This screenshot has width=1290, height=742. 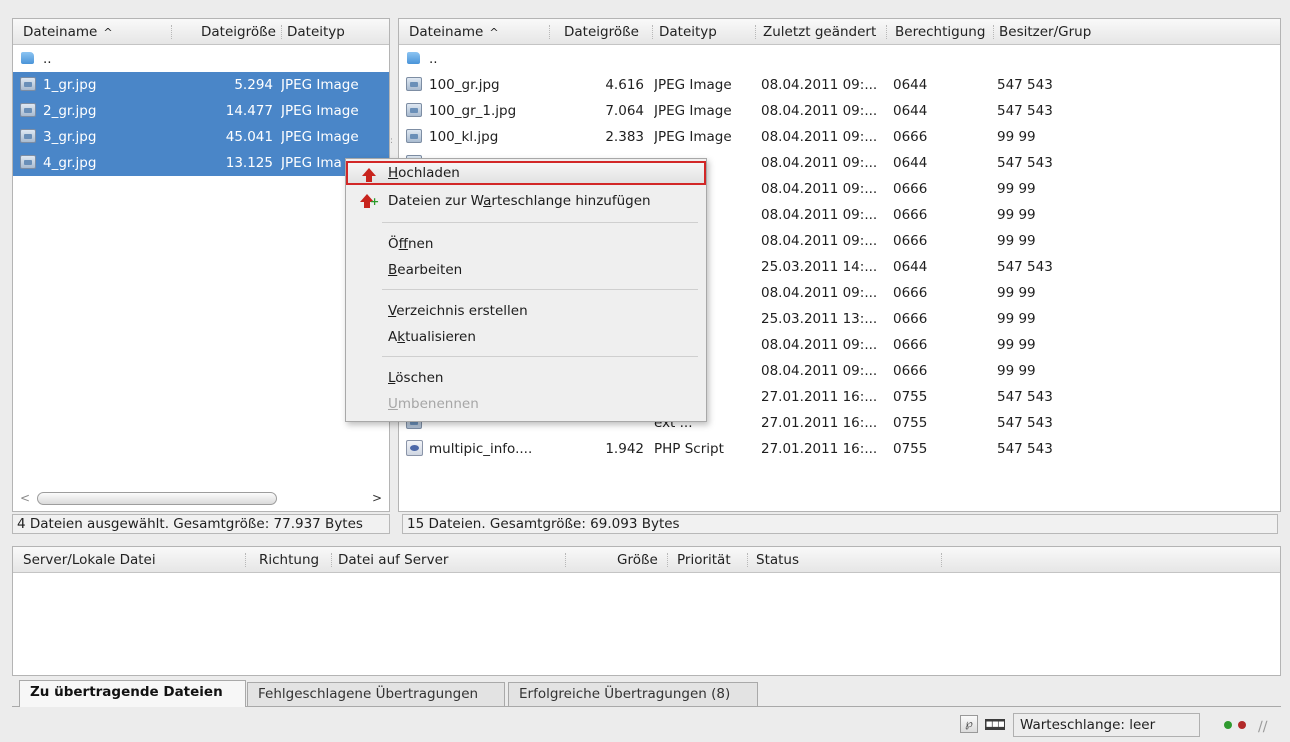 What do you see at coordinates (526, 270) in the screenshot?
I see `menu-item-edit: Bearbeiten` at bounding box center [526, 270].